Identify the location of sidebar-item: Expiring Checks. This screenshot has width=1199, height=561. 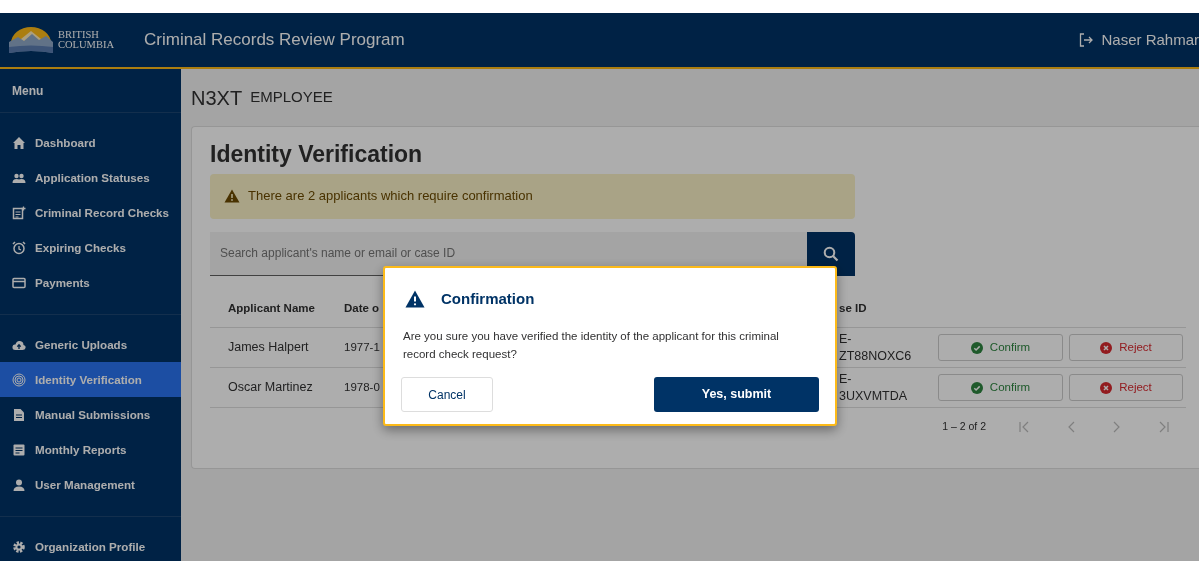
(90, 247).